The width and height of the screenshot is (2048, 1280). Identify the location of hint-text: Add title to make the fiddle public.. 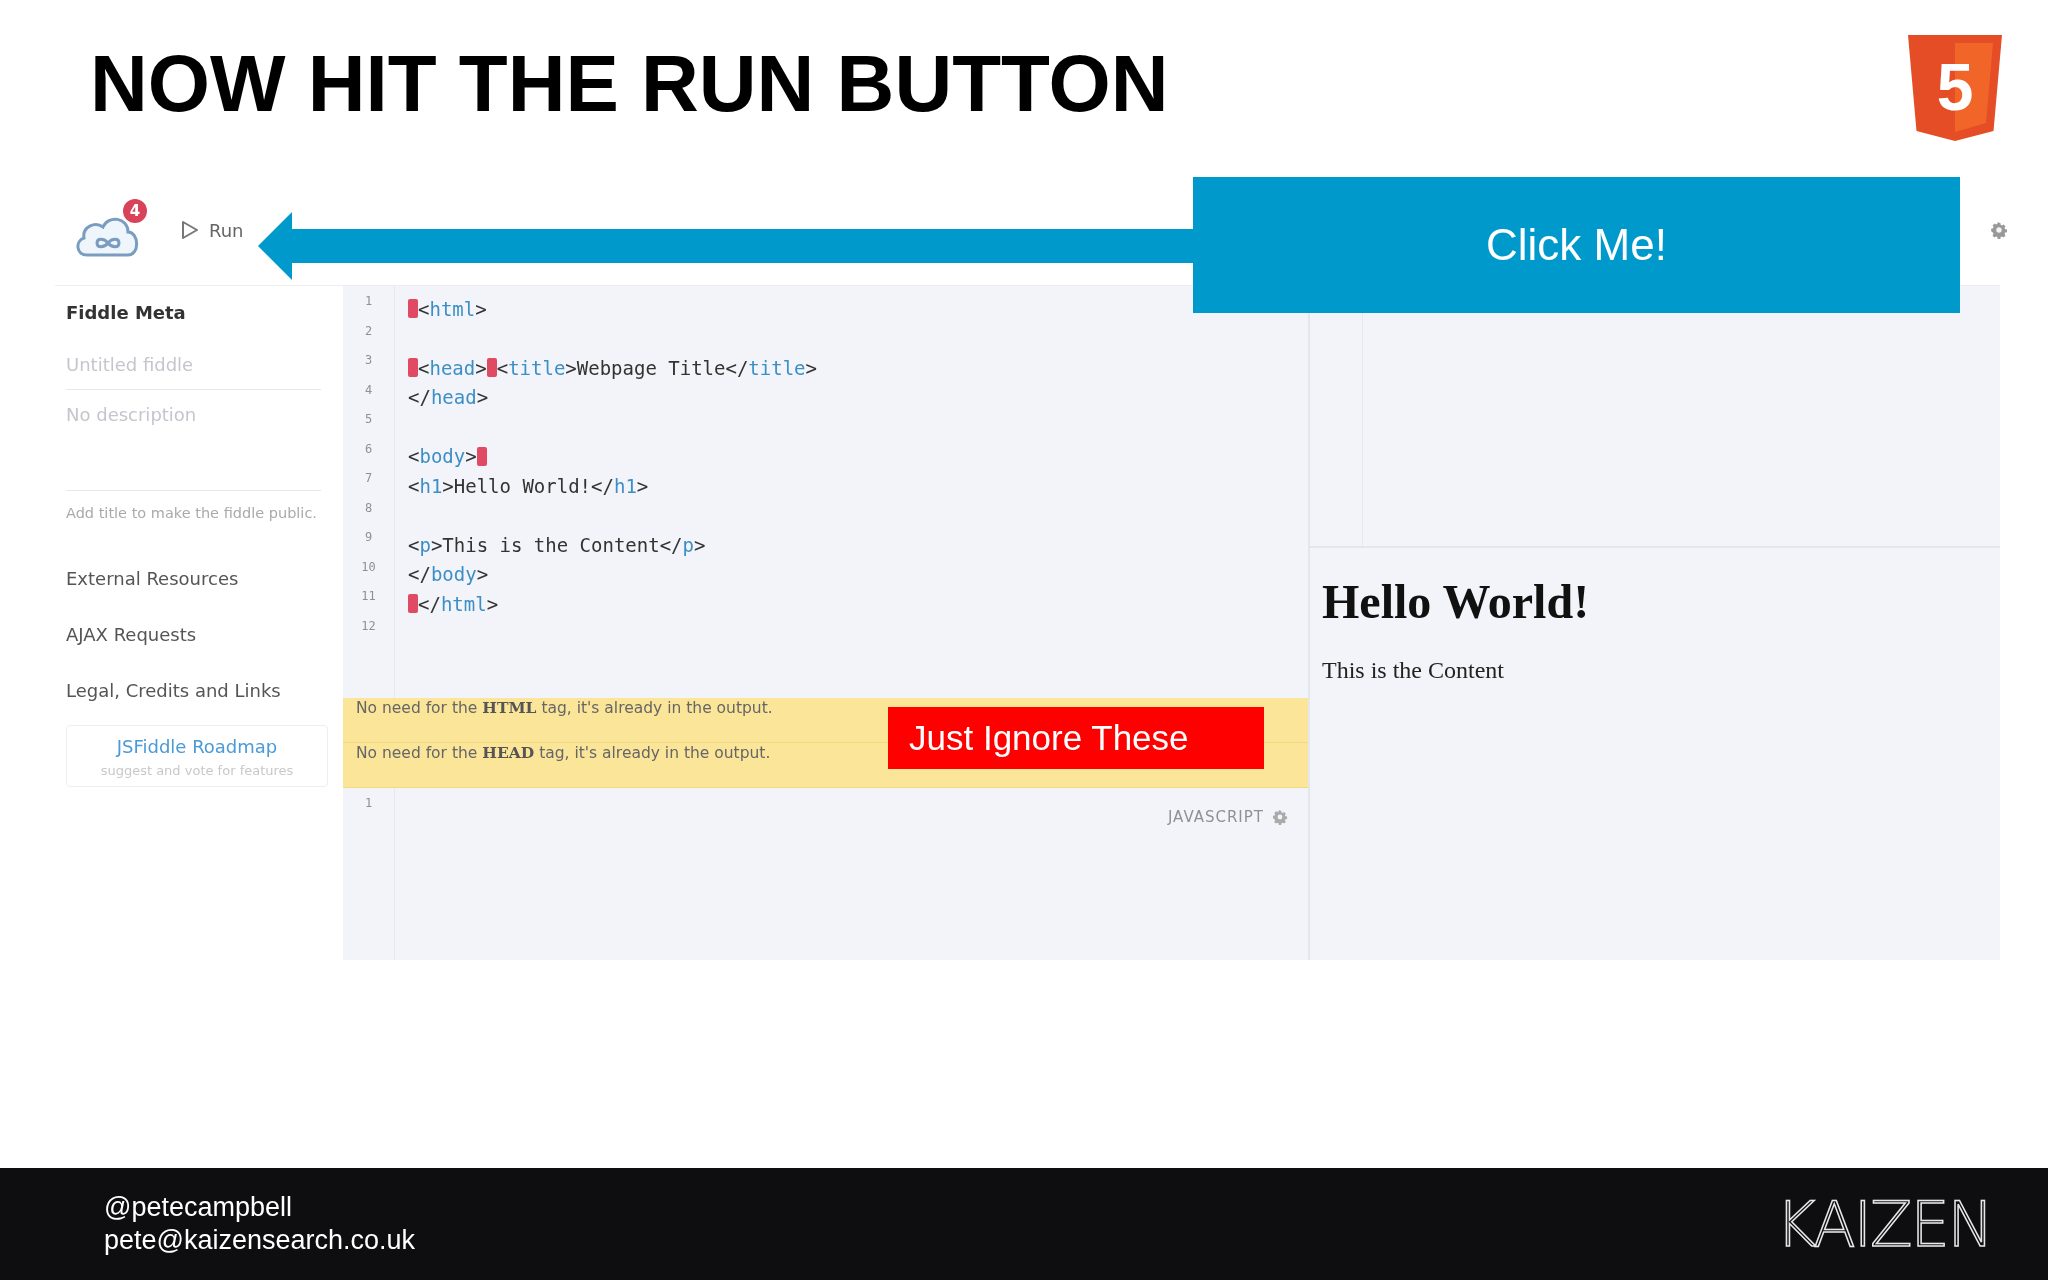
(192, 513).